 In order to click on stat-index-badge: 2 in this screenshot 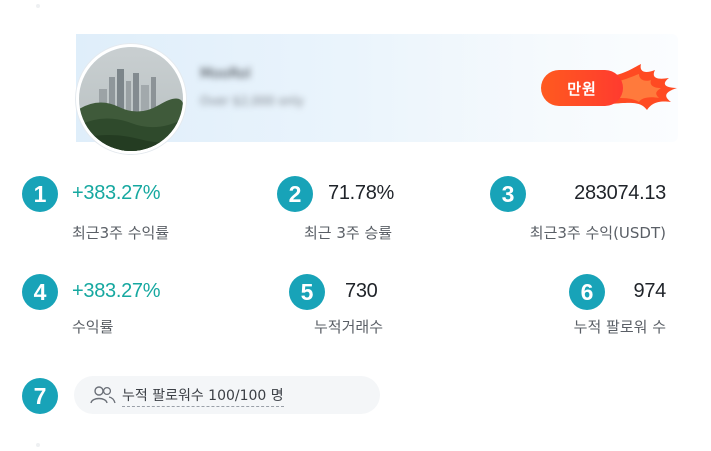, I will do `click(295, 194)`.